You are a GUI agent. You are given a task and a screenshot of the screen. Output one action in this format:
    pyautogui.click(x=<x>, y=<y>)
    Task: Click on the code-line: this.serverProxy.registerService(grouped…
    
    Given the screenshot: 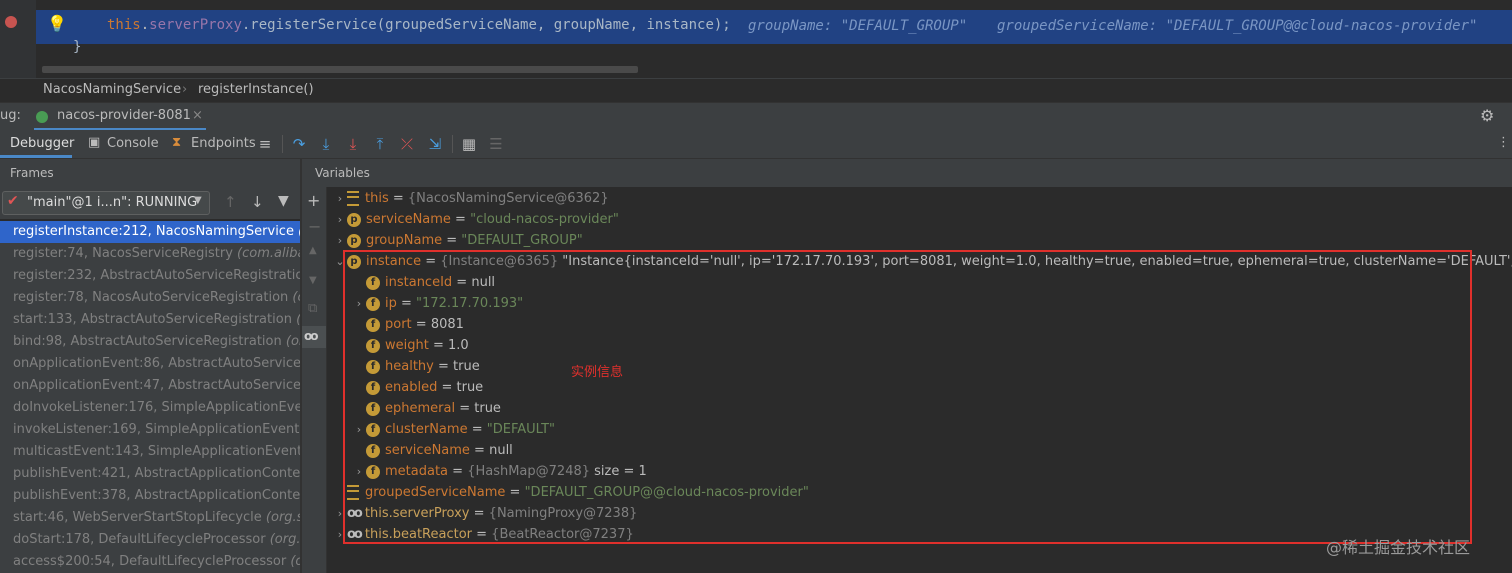 What is the action you would take?
    pyautogui.click(x=419, y=25)
    